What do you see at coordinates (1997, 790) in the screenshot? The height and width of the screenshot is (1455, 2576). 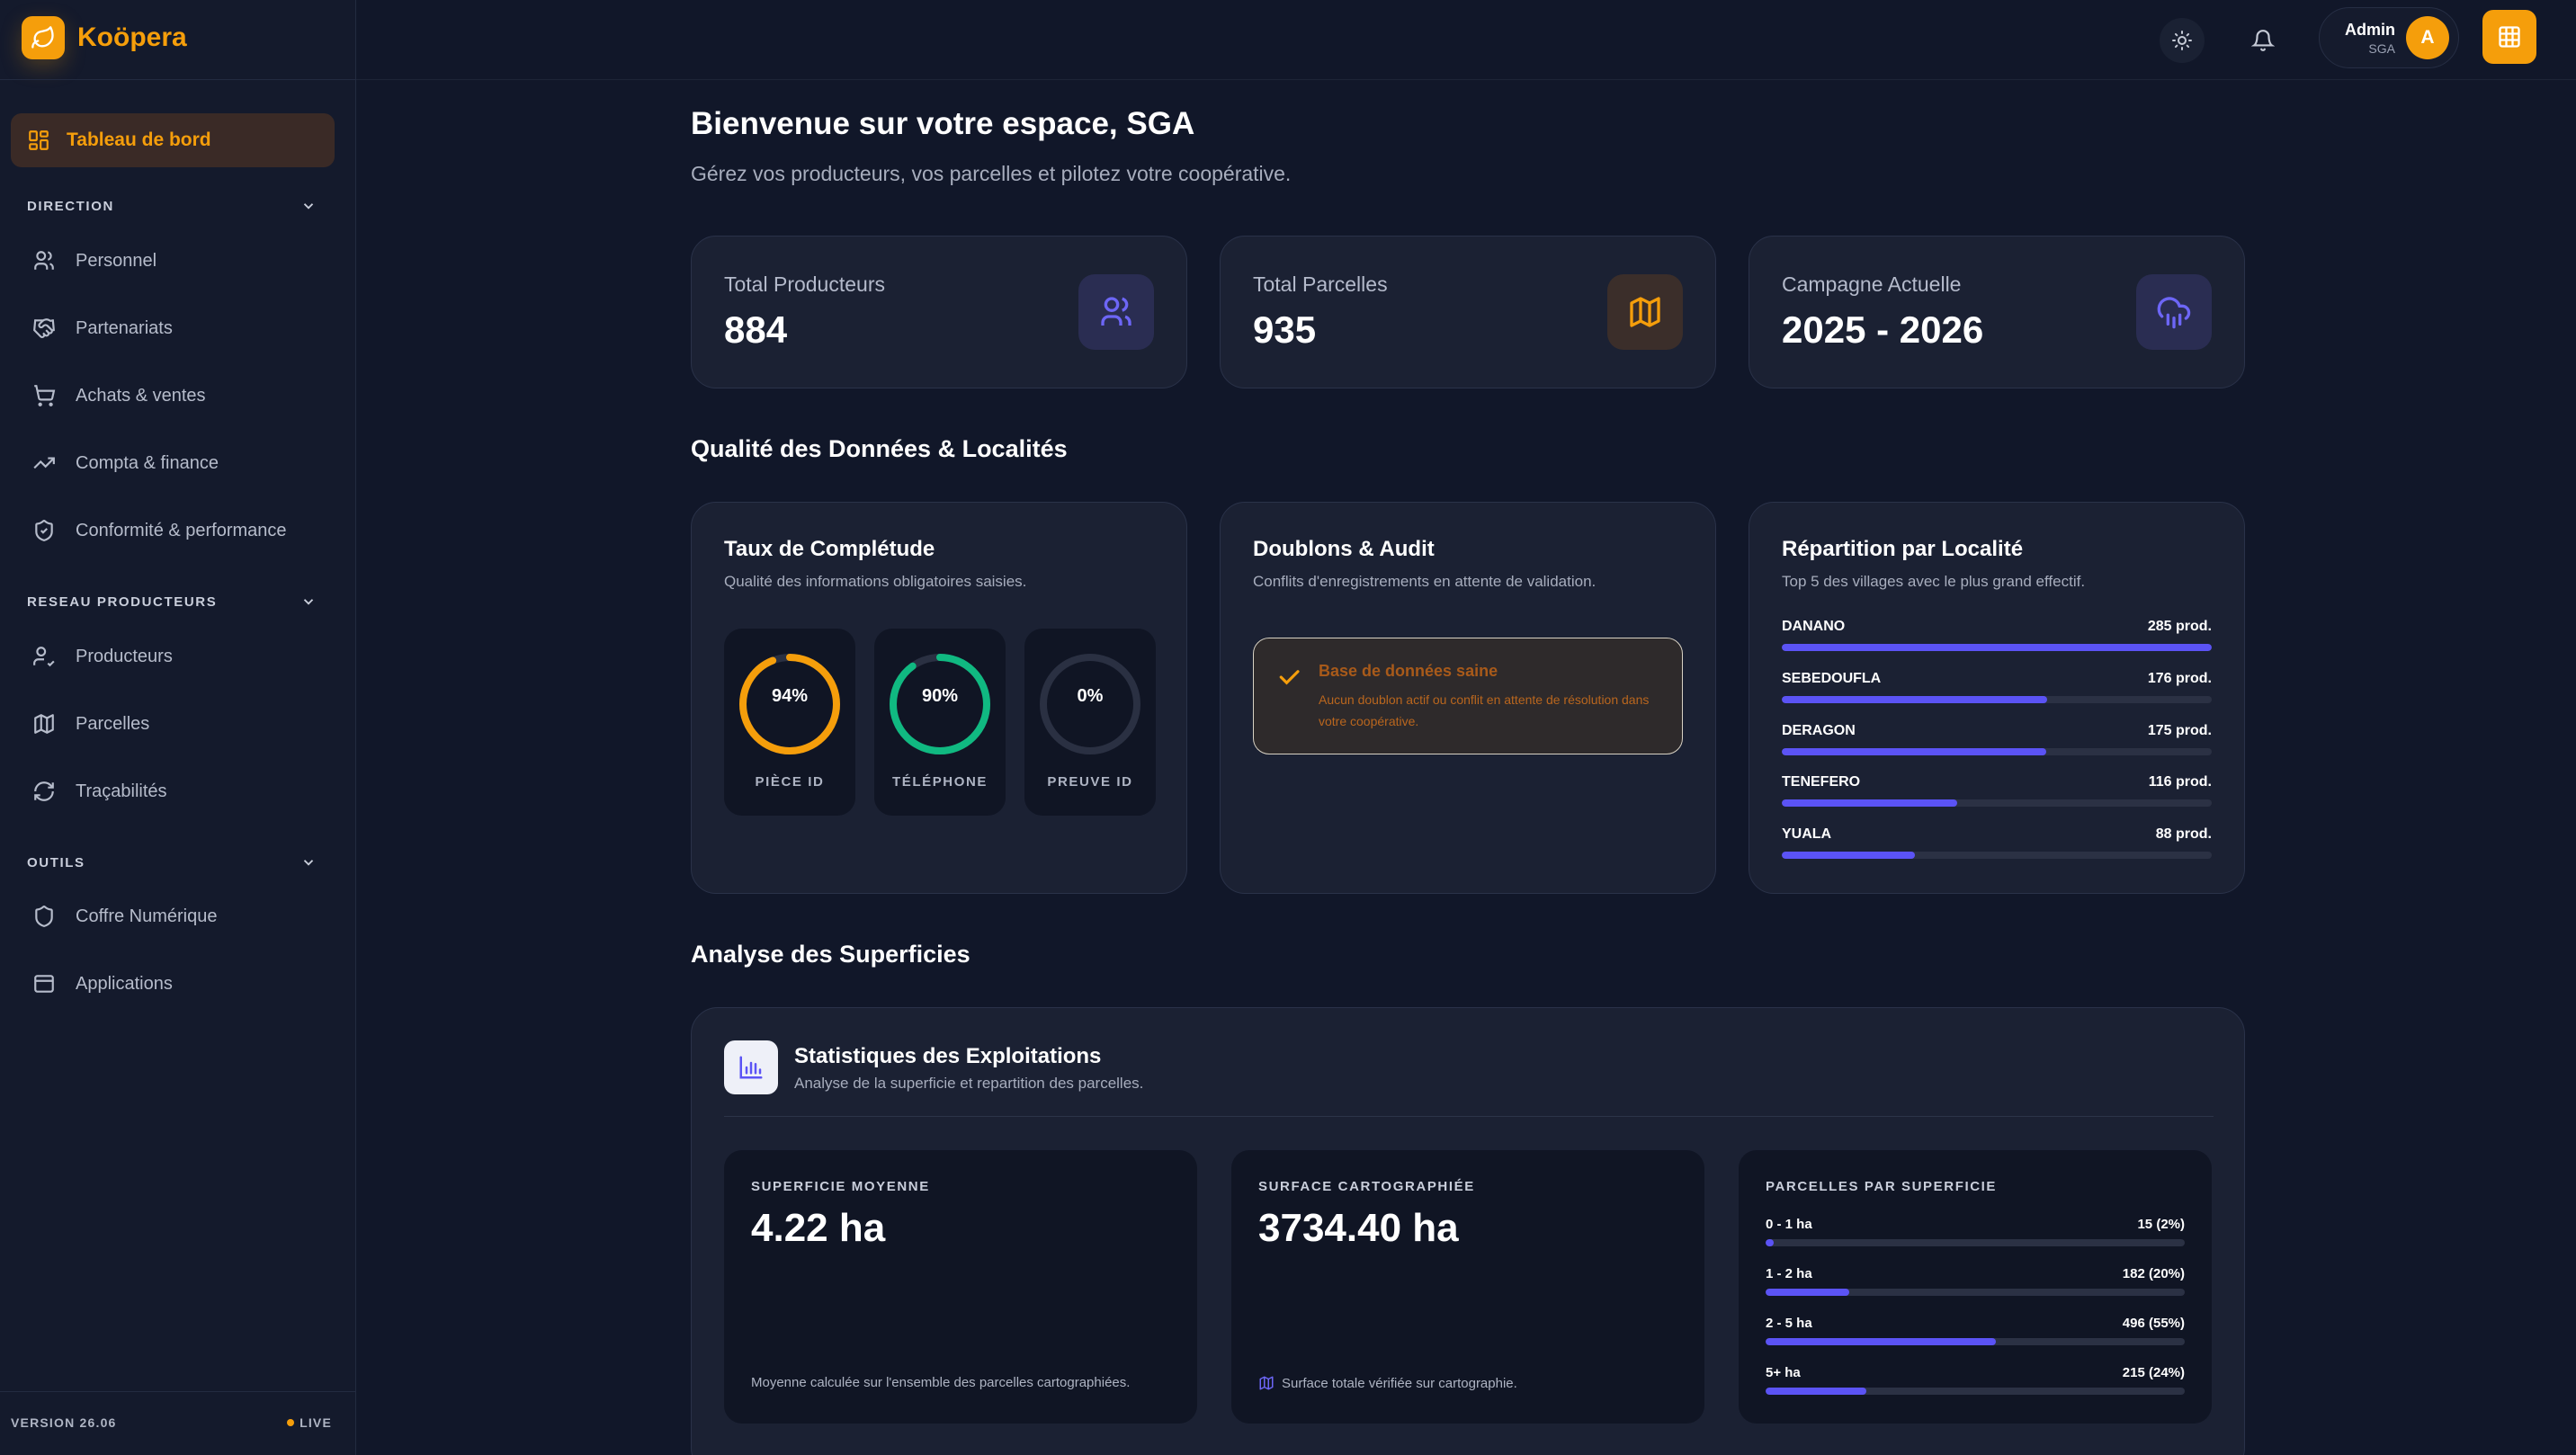 I see `locality-row: TENEFERO 116 prod.` at bounding box center [1997, 790].